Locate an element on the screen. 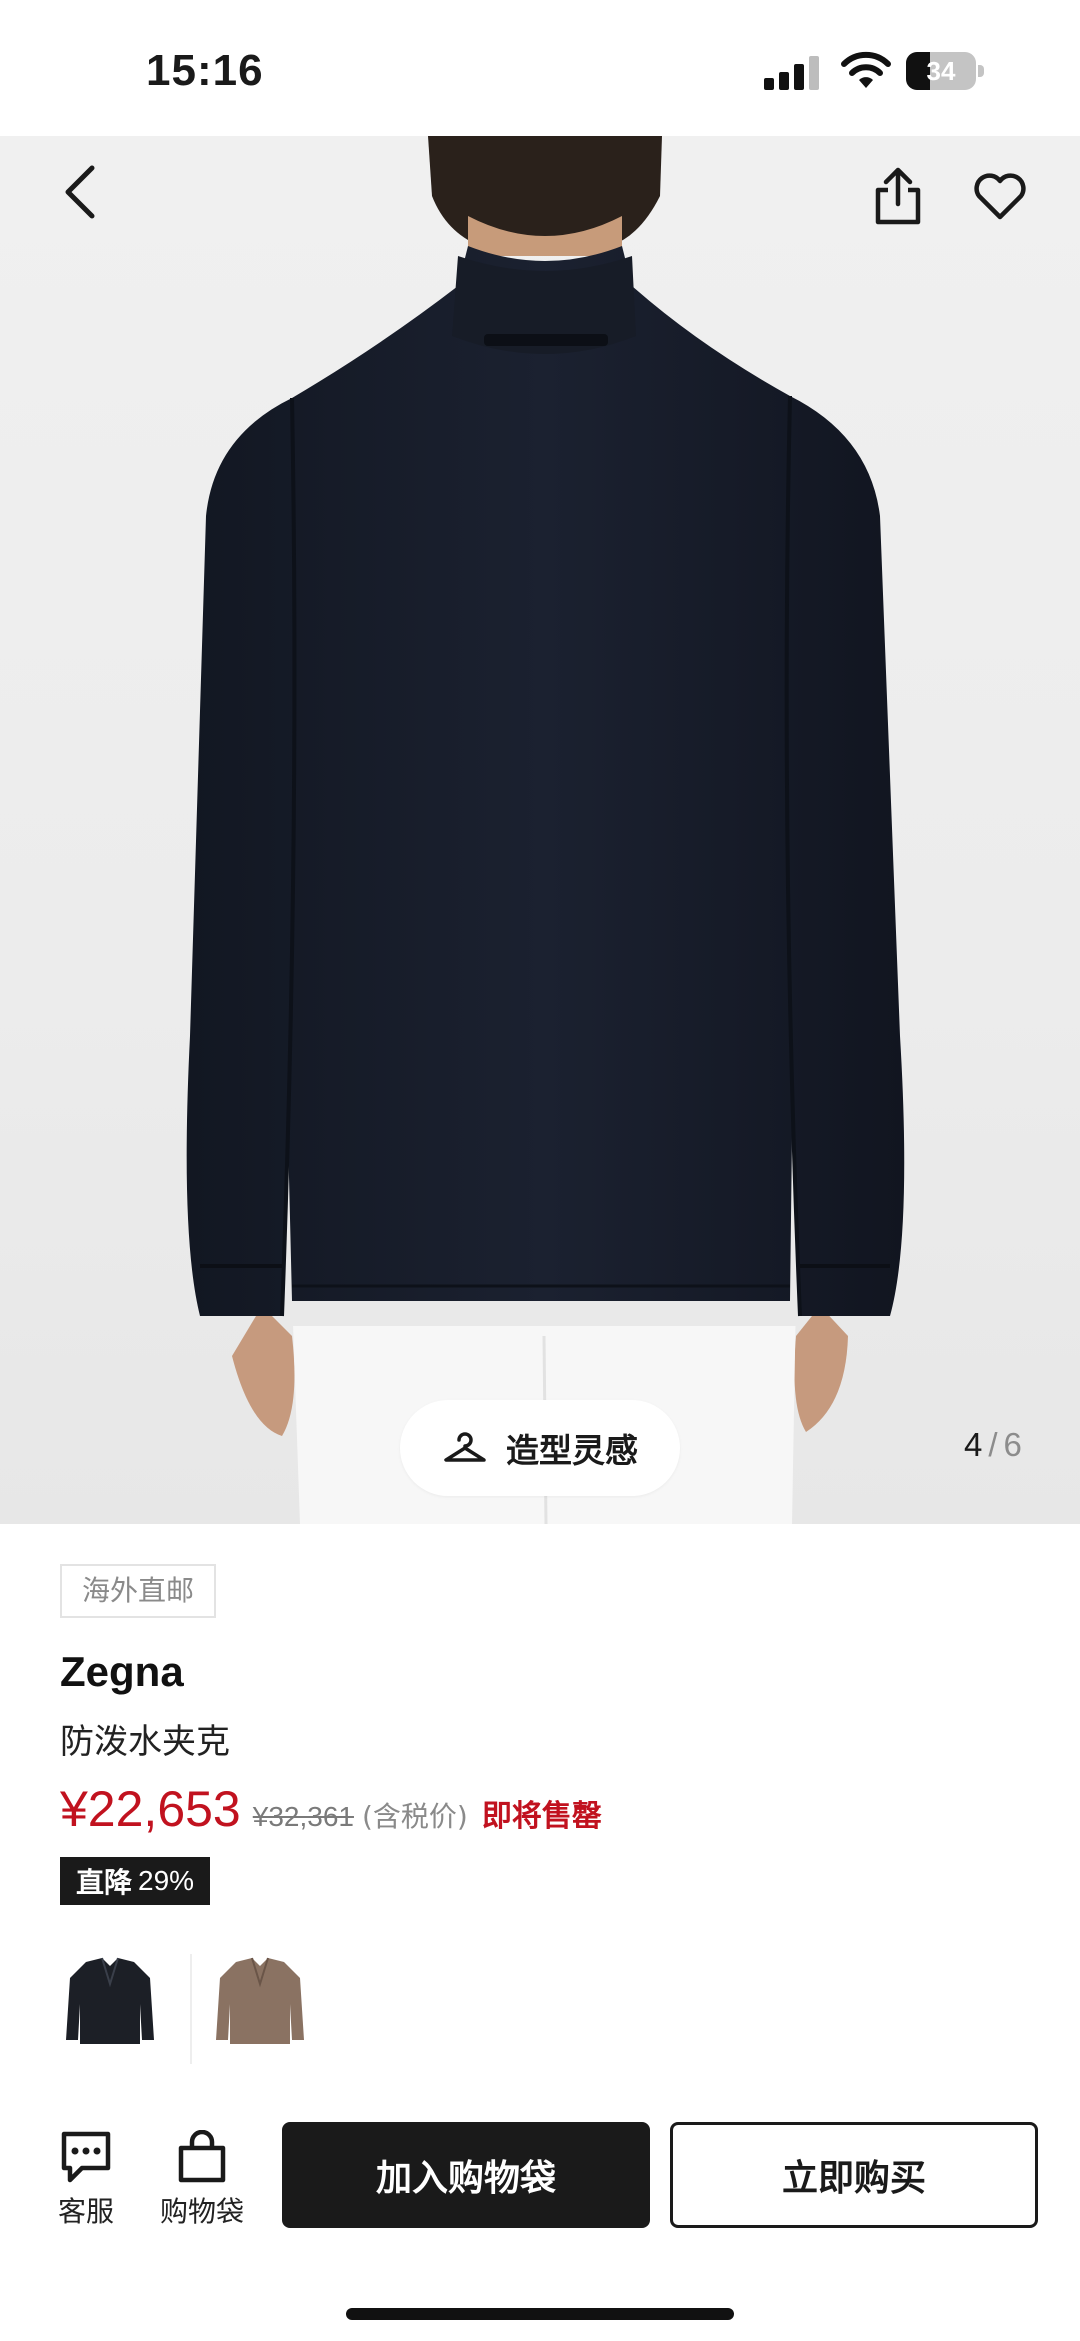 The width and height of the screenshot is (1080, 2341). styling-inspiration-button: 造型灵感 is located at coordinates (540, 1448).